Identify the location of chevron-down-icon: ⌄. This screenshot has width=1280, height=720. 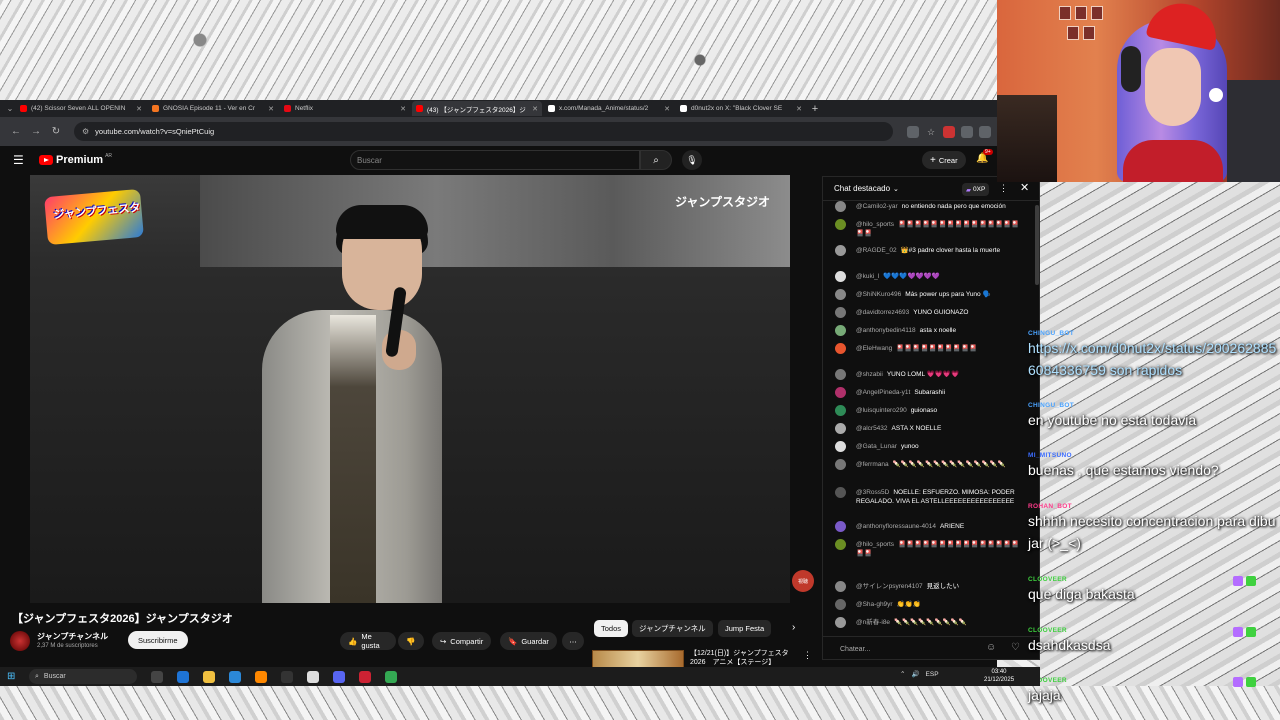
(896, 189).